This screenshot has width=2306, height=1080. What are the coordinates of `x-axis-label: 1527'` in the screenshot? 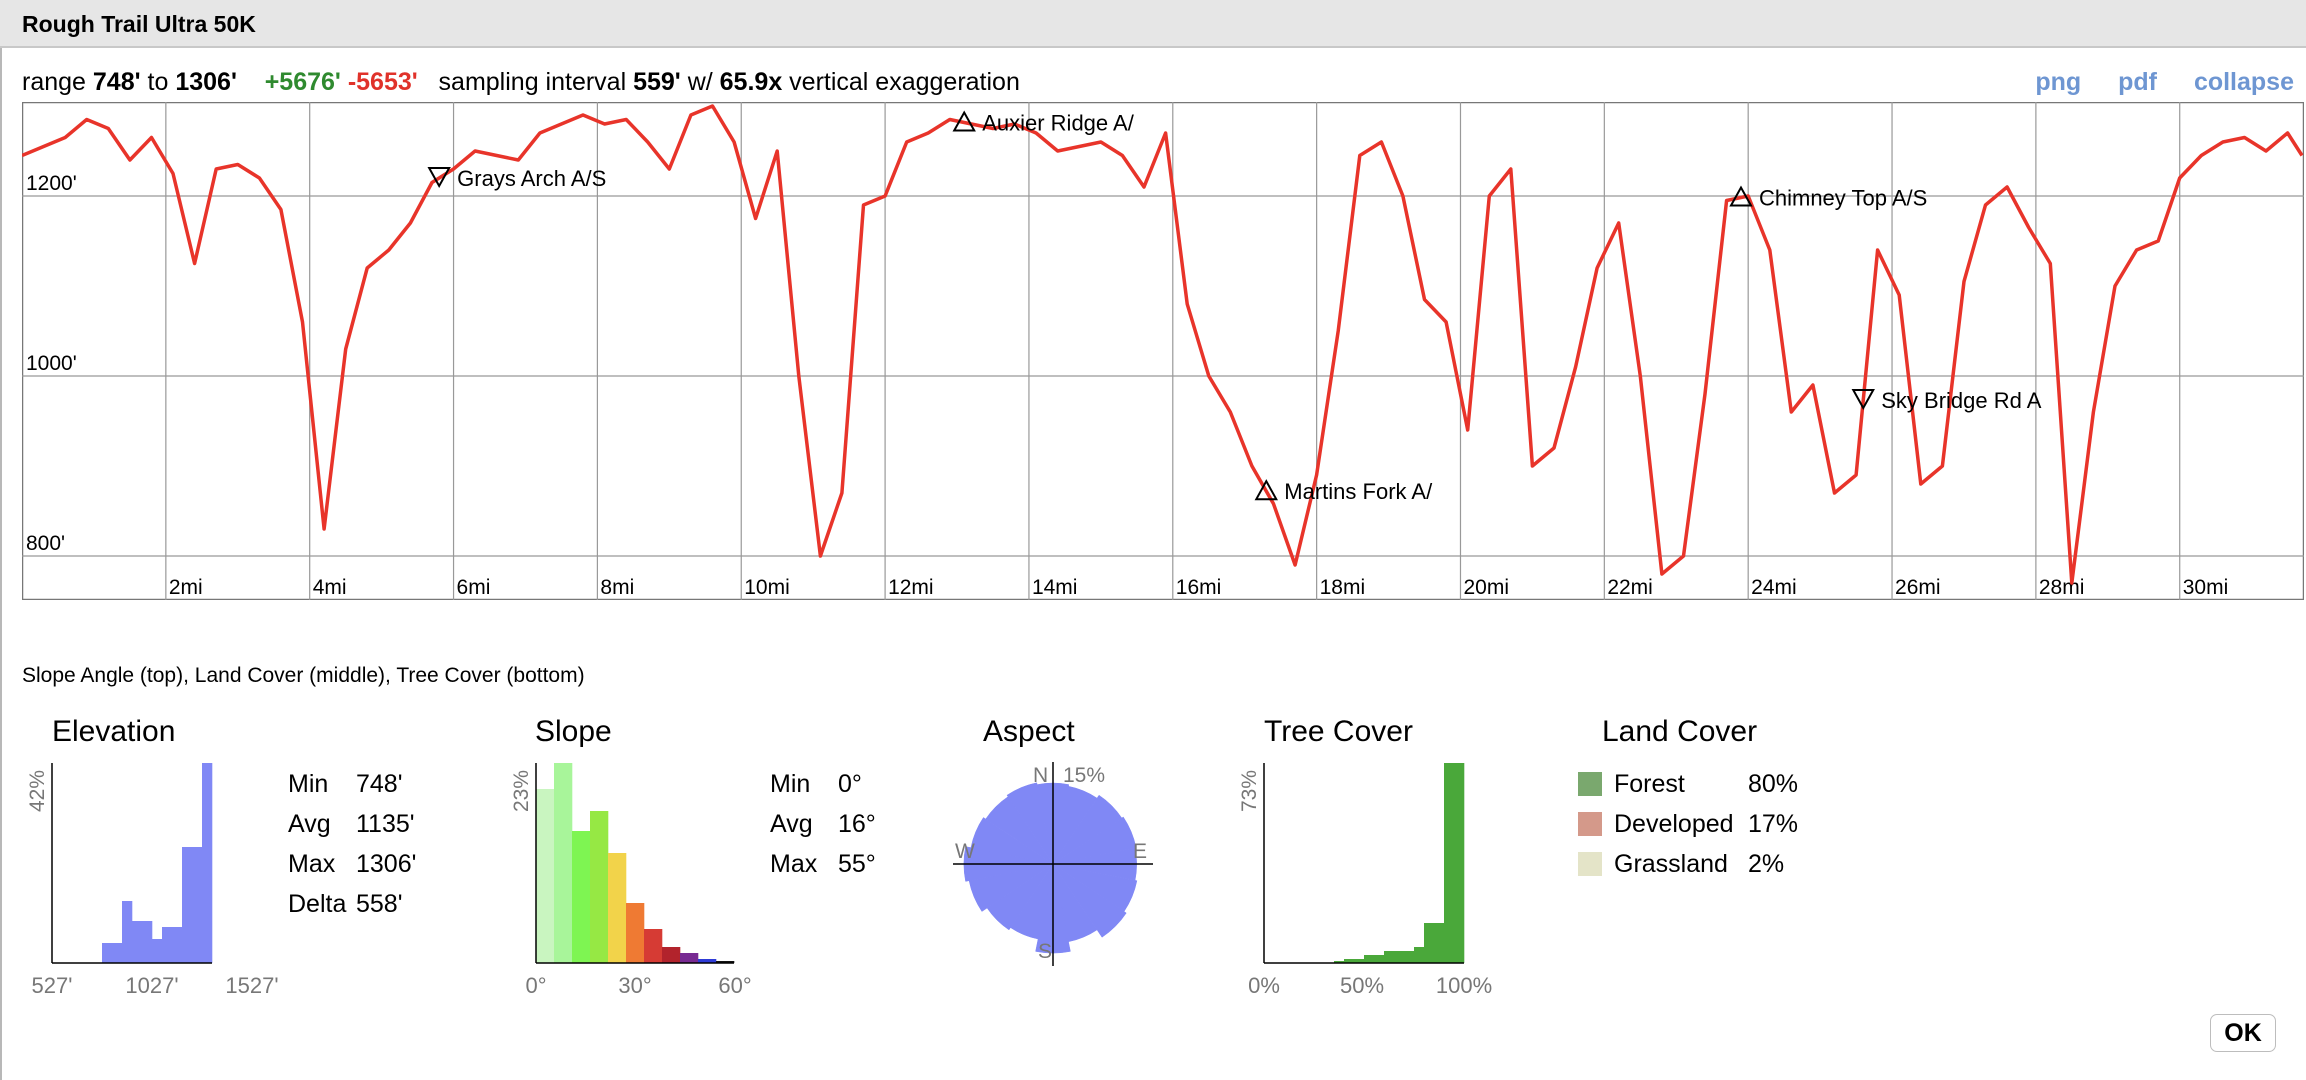 It's located at (251, 985).